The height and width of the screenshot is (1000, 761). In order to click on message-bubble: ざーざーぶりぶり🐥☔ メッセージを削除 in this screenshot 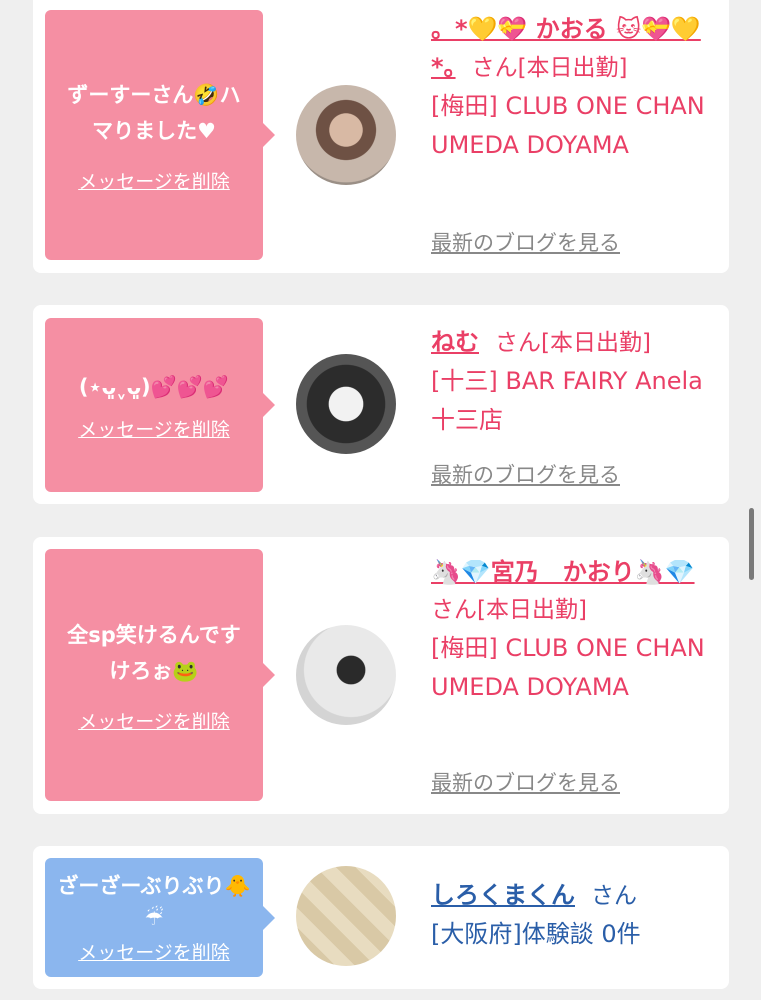, I will do `click(160, 917)`.